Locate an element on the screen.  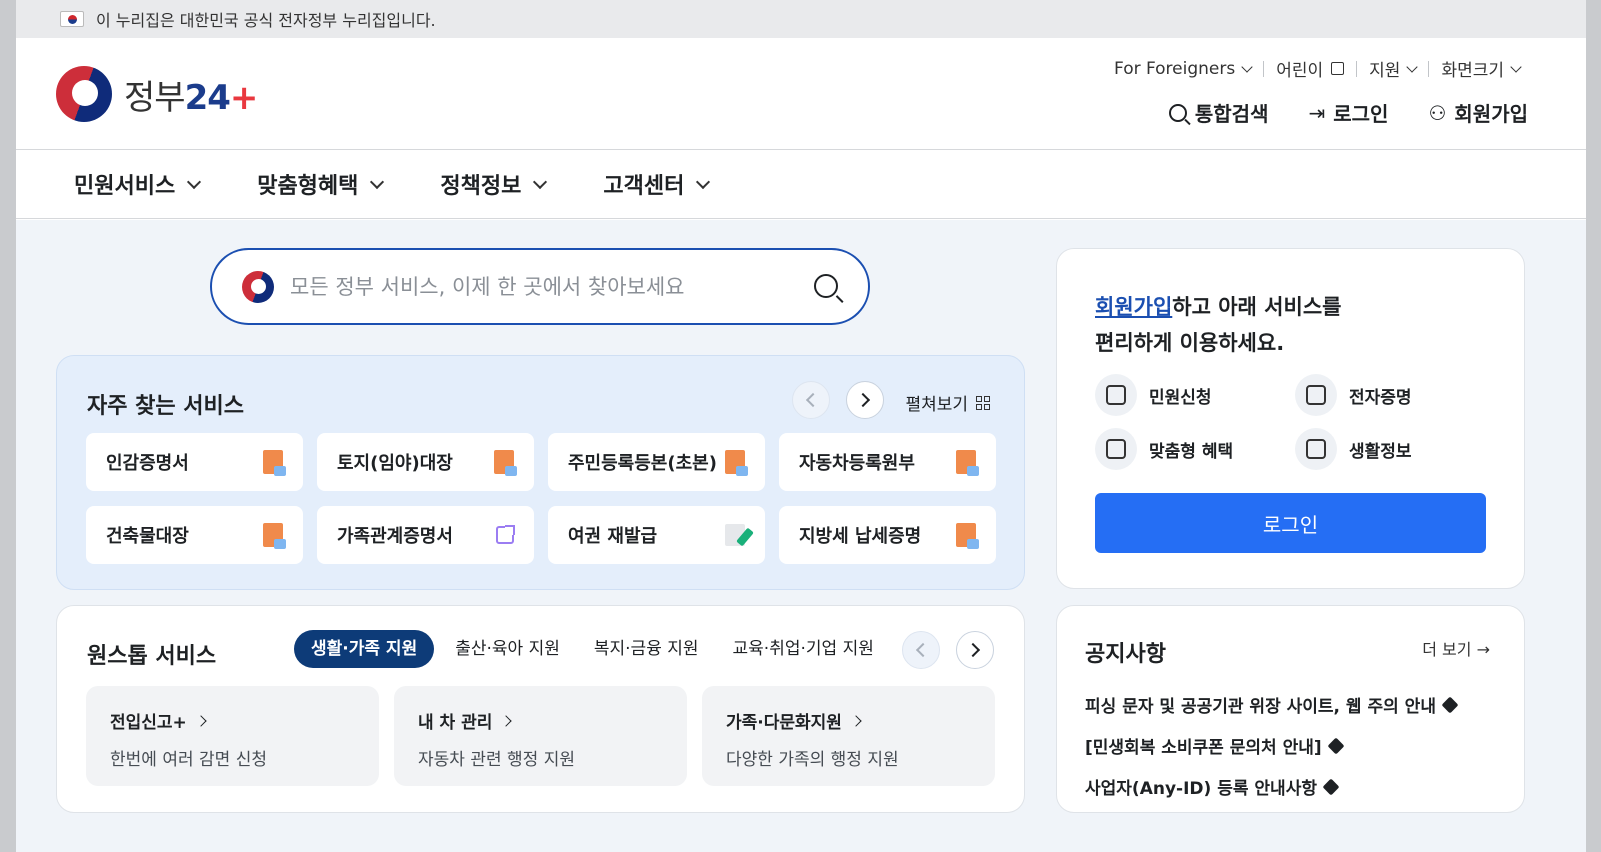
utility-menu: For Foreigners 어린이 지원 화면크기 is located at coordinates (1317, 68).